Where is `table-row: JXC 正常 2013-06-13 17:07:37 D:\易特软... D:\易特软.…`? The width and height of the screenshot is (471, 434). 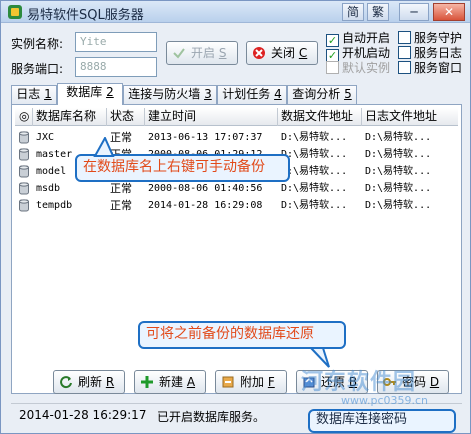 table-row: JXC 正常 2013-06-13 17:07:37 D:\易特软... D:\易特软.… is located at coordinates (236, 137).